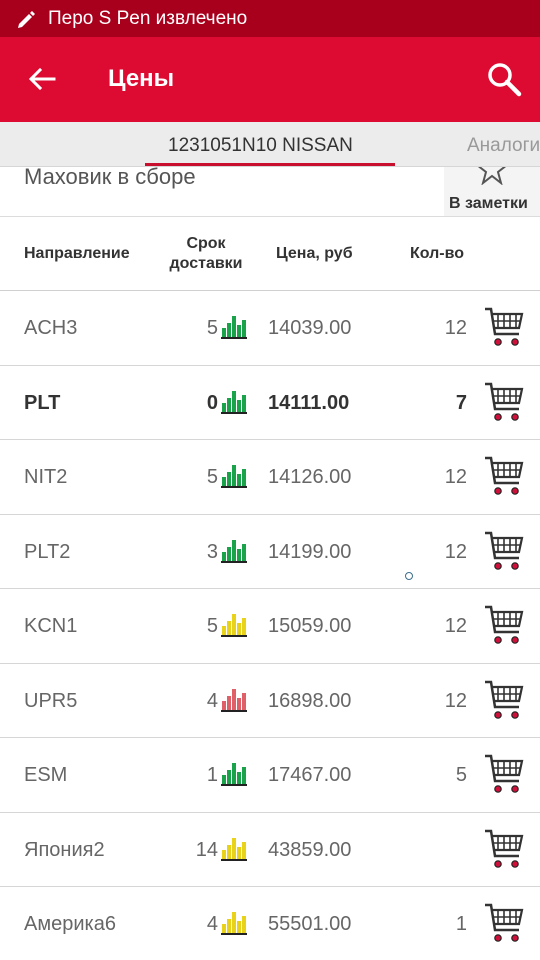  Describe the element at coordinates (310, 477) in the screenshot. I see `price-cell: 14126.00` at that location.